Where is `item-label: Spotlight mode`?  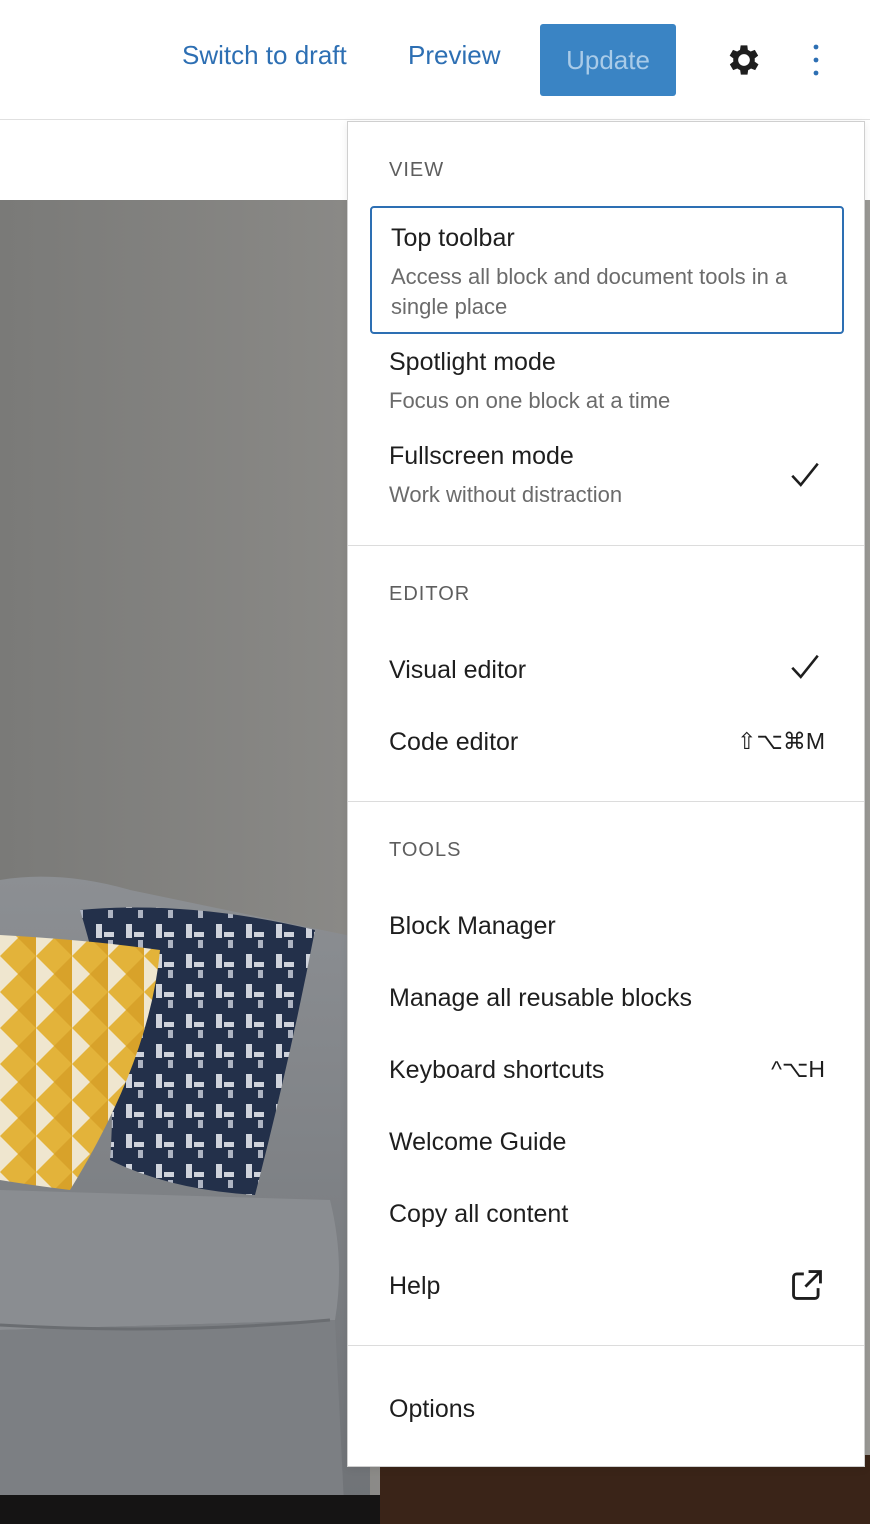
item-label: Spotlight mode is located at coordinates (472, 362).